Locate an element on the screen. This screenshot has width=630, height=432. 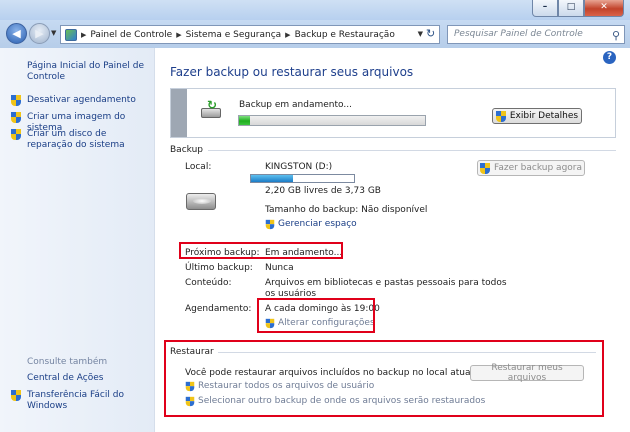
backup-section-label: Backup is located at coordinates (186, 150).